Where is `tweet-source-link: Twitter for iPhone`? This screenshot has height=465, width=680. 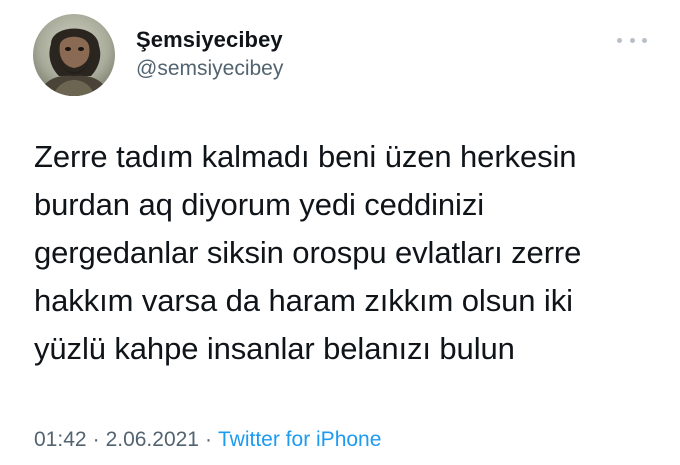
tweet-source-link: Twitter for iPhone is located at coordinates (299, 439).